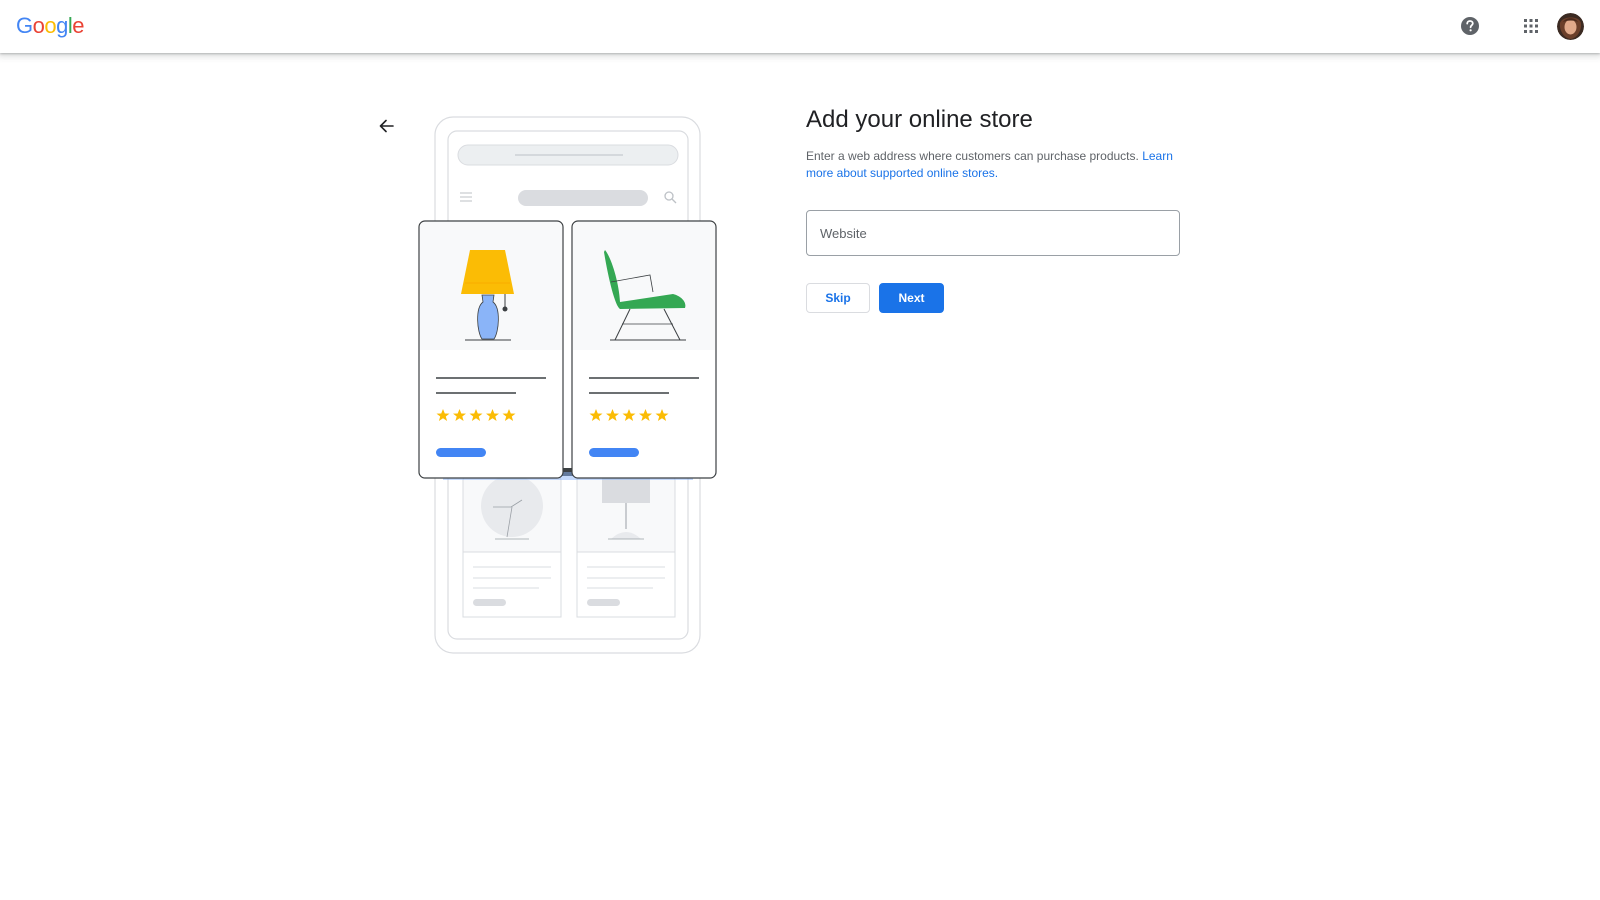 The image size is (1600, 900). Describe the element at coordinates (62, 25) in the screenshot. I see `logo-letter-g2: g` at that location.